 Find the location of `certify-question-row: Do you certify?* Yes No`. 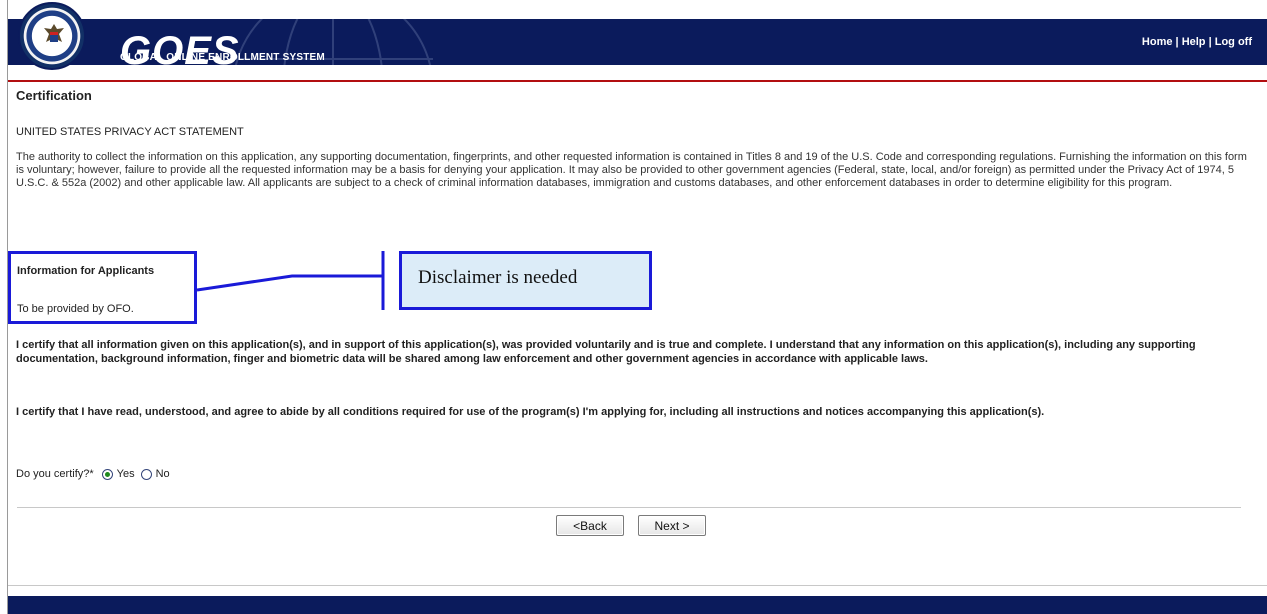

certify-question-row: Do you certify?* Yes No is located at coordinates (96, 474).